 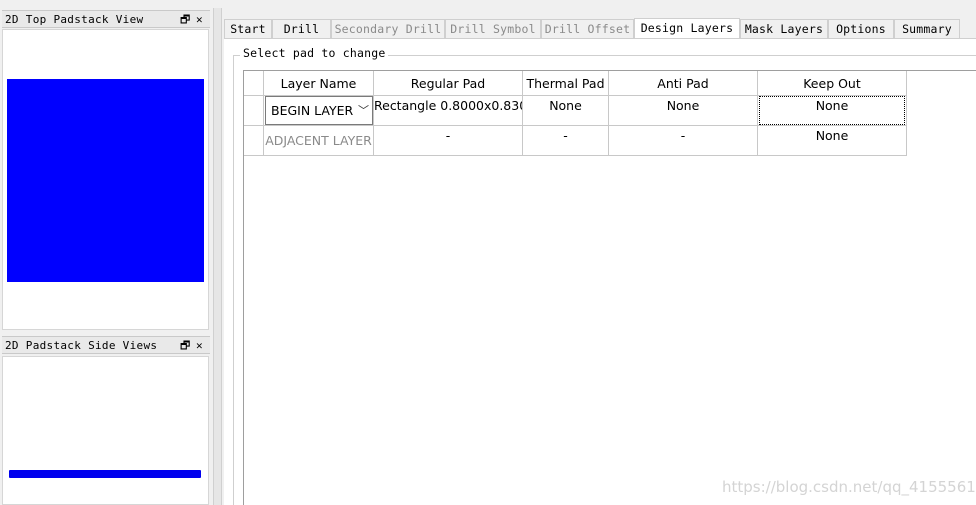 What do you see at coordinates (832, 110) in the screenshot?
I see `focused-cell-outline` at bounding box center [832, 110].